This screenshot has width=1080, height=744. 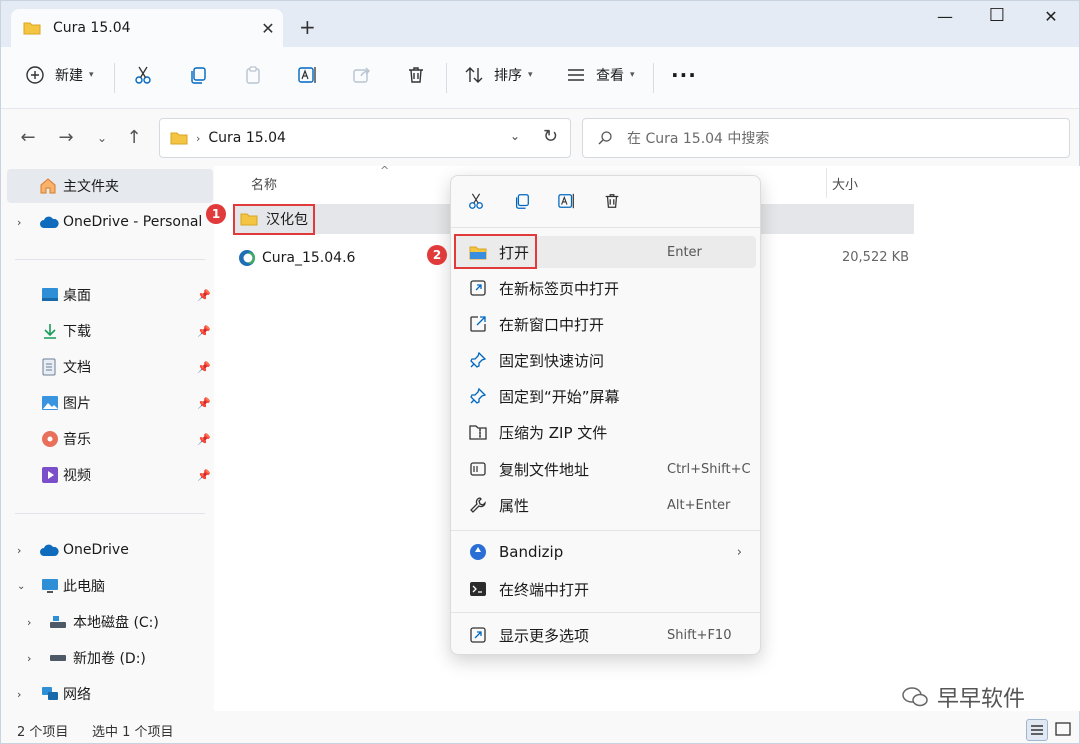 What do you see at coordinates (550, 136) in the screenshot?
I see `refresh-icon: ↻` at bounding box center [550, 136].